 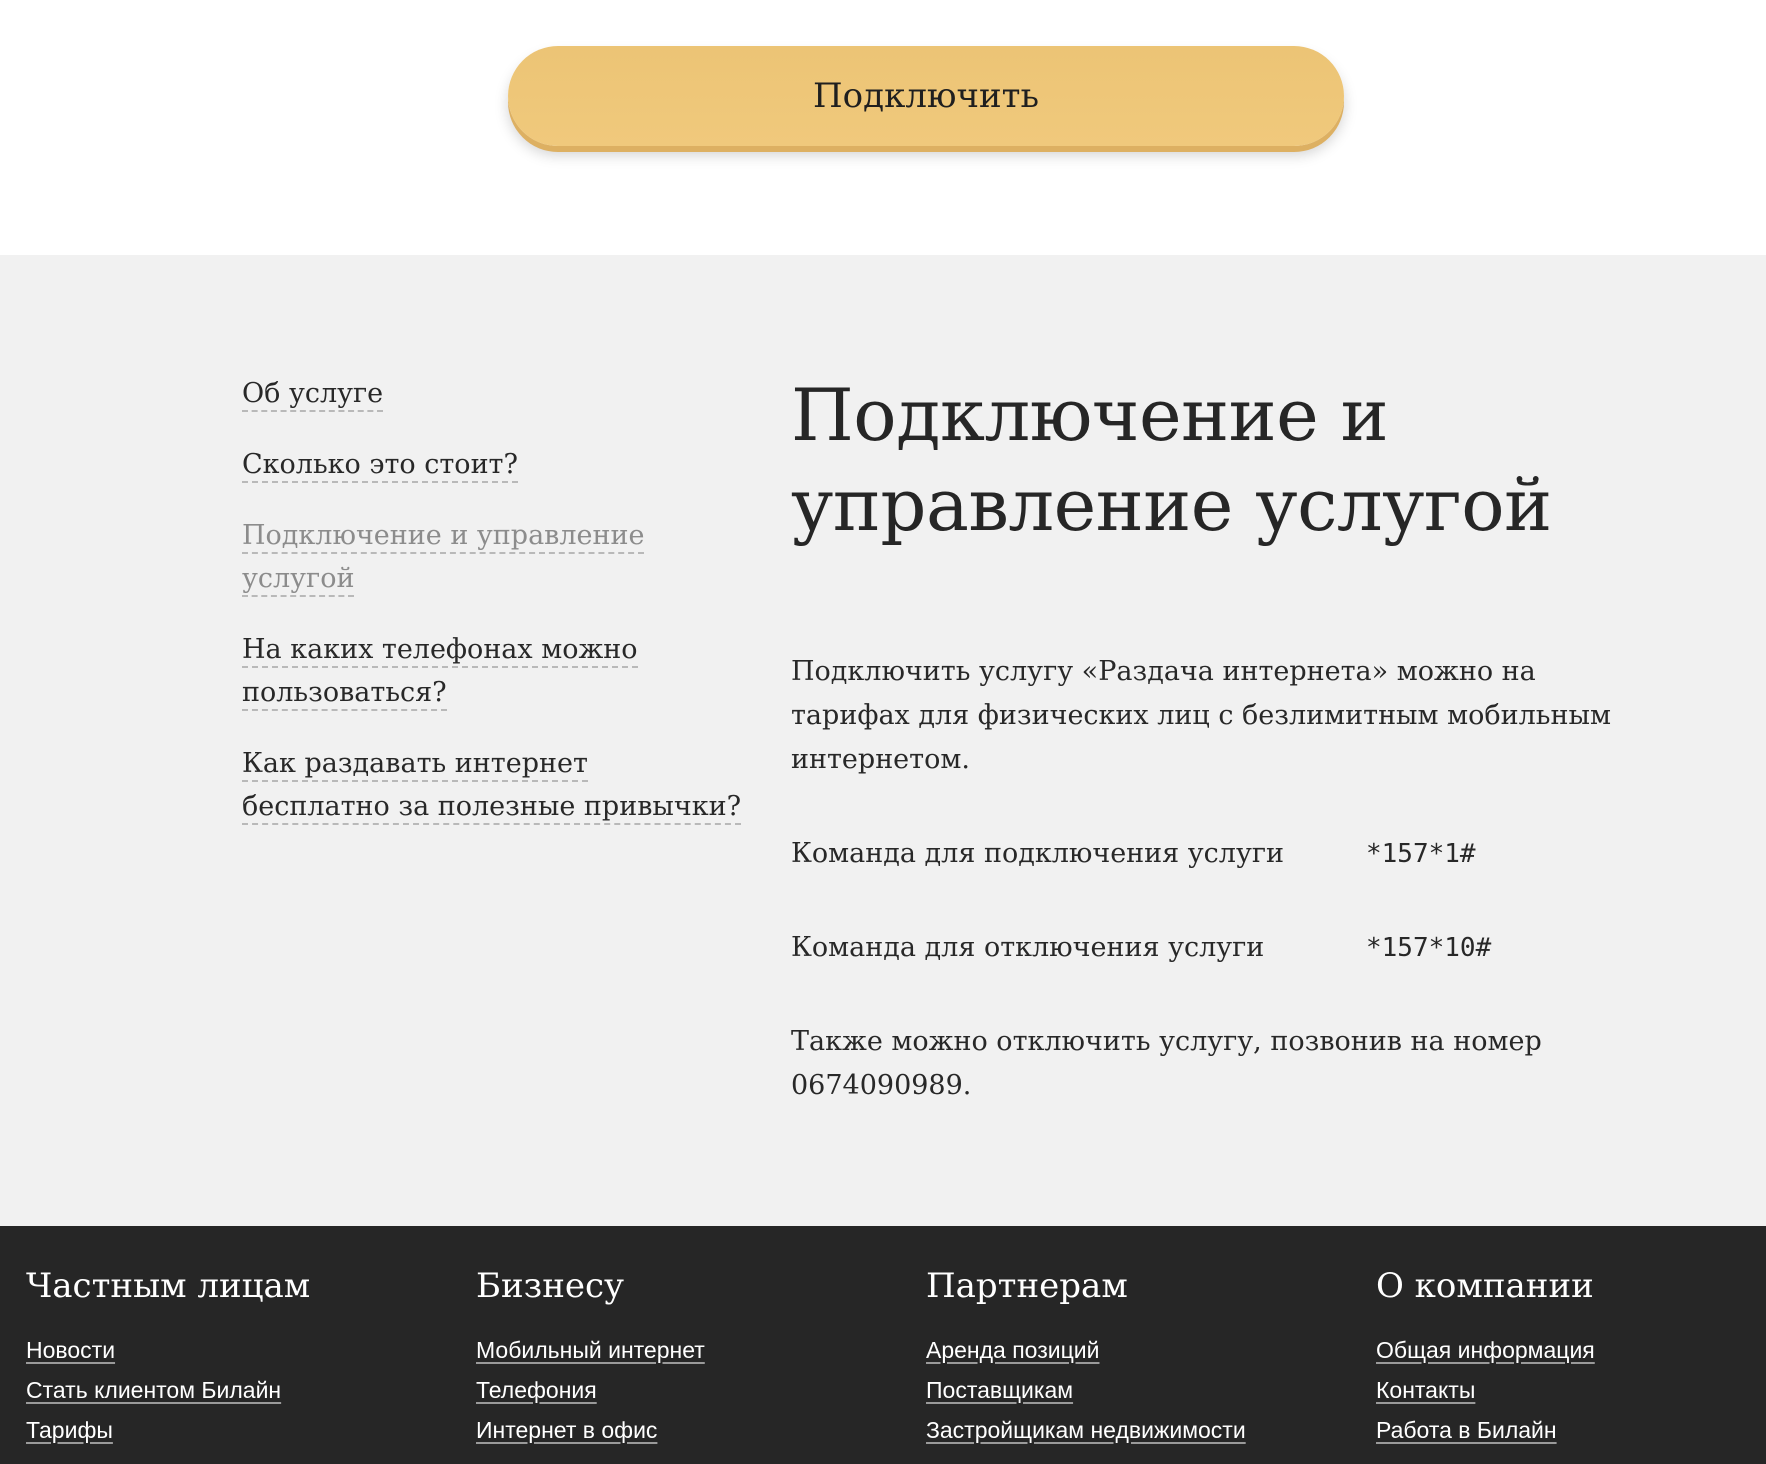 I want to click on toc-item-connection: Подключение и управление услугой, so click(x=492, y=557).